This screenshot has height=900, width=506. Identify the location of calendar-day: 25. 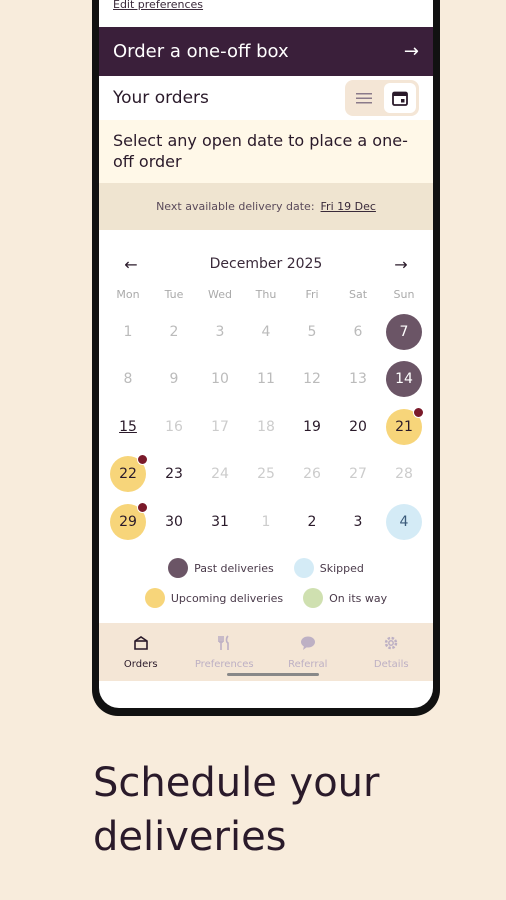
(266, 474).